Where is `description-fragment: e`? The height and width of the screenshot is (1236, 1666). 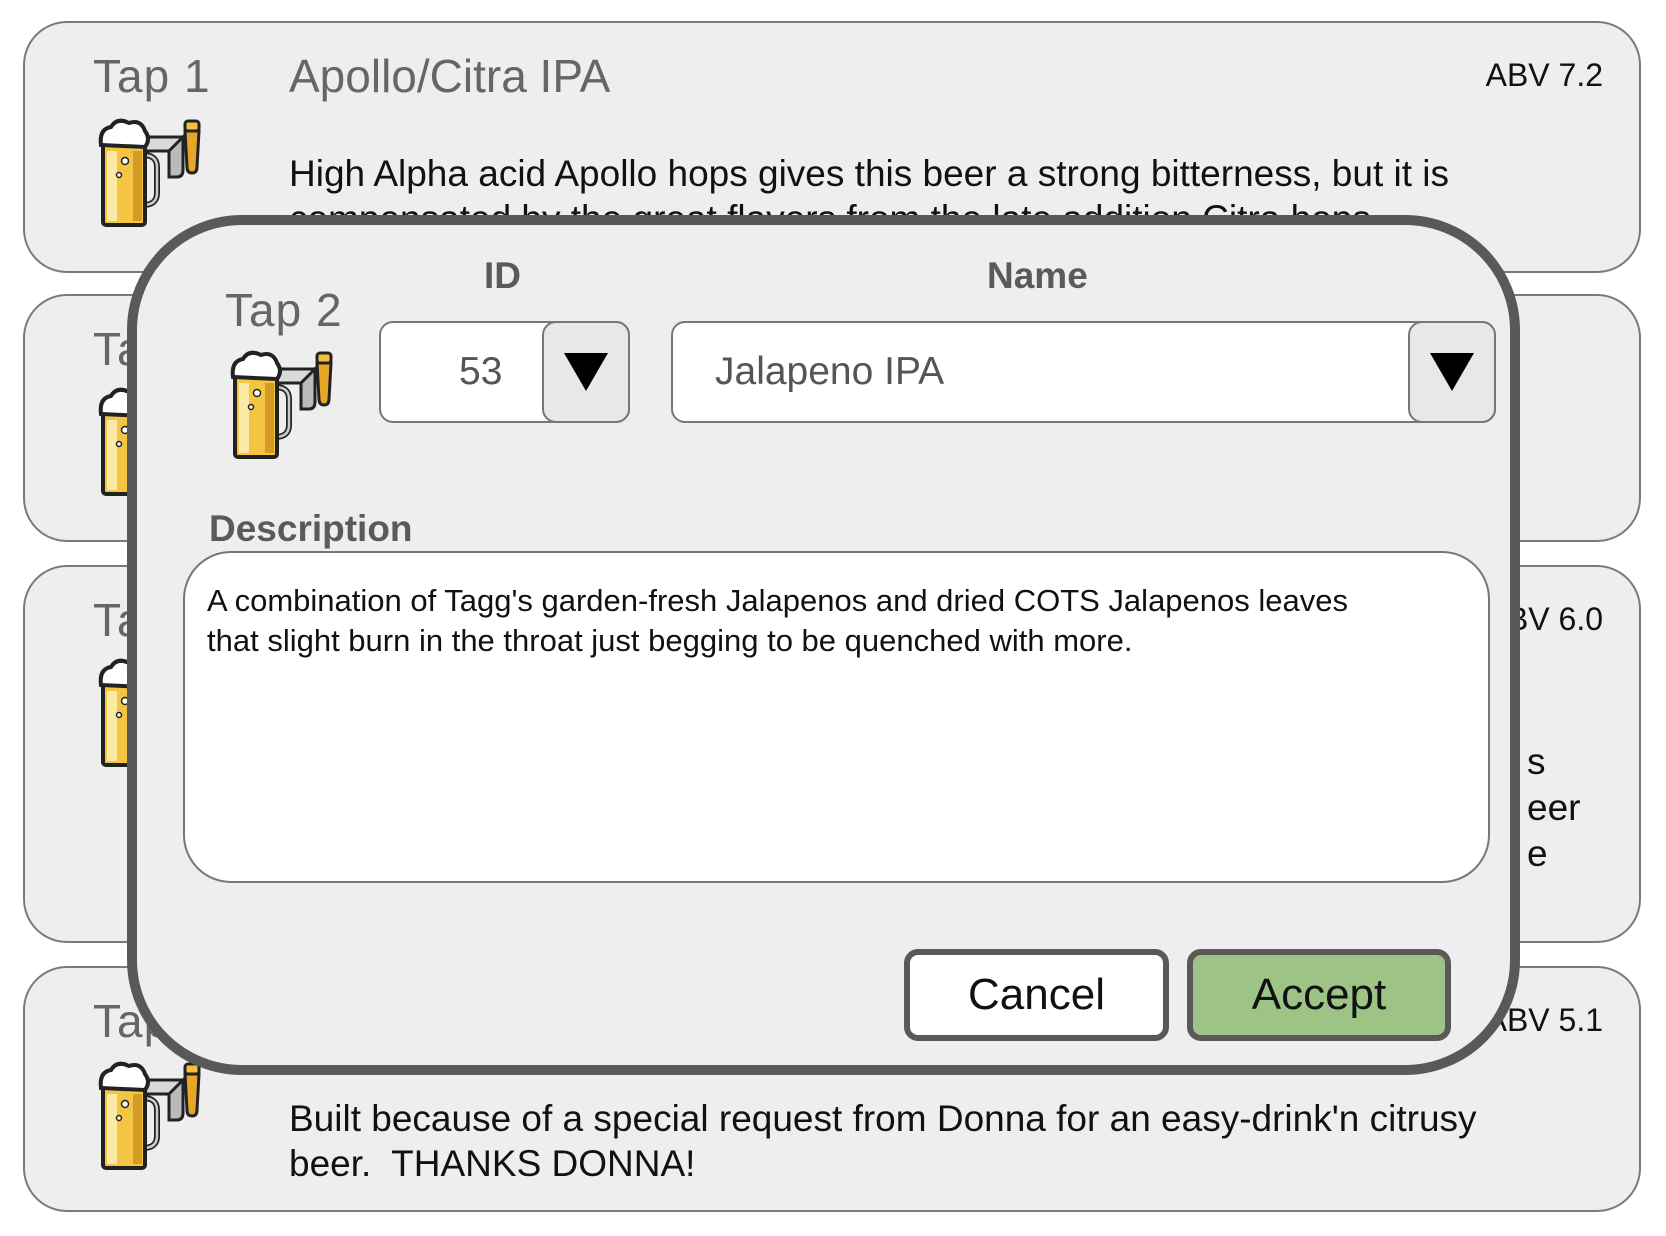
description-fragment: e is located at coordinates (1537, 853).